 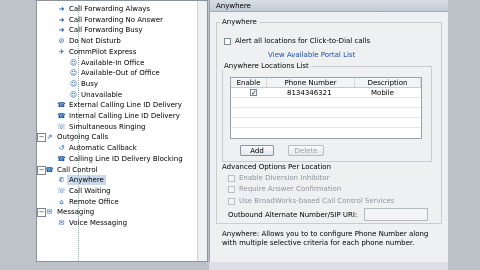 What do you see at coordinates (61, 223) in the screenshot?
I see `voicemail-icon: ✉` at bounding box center [61, 223].